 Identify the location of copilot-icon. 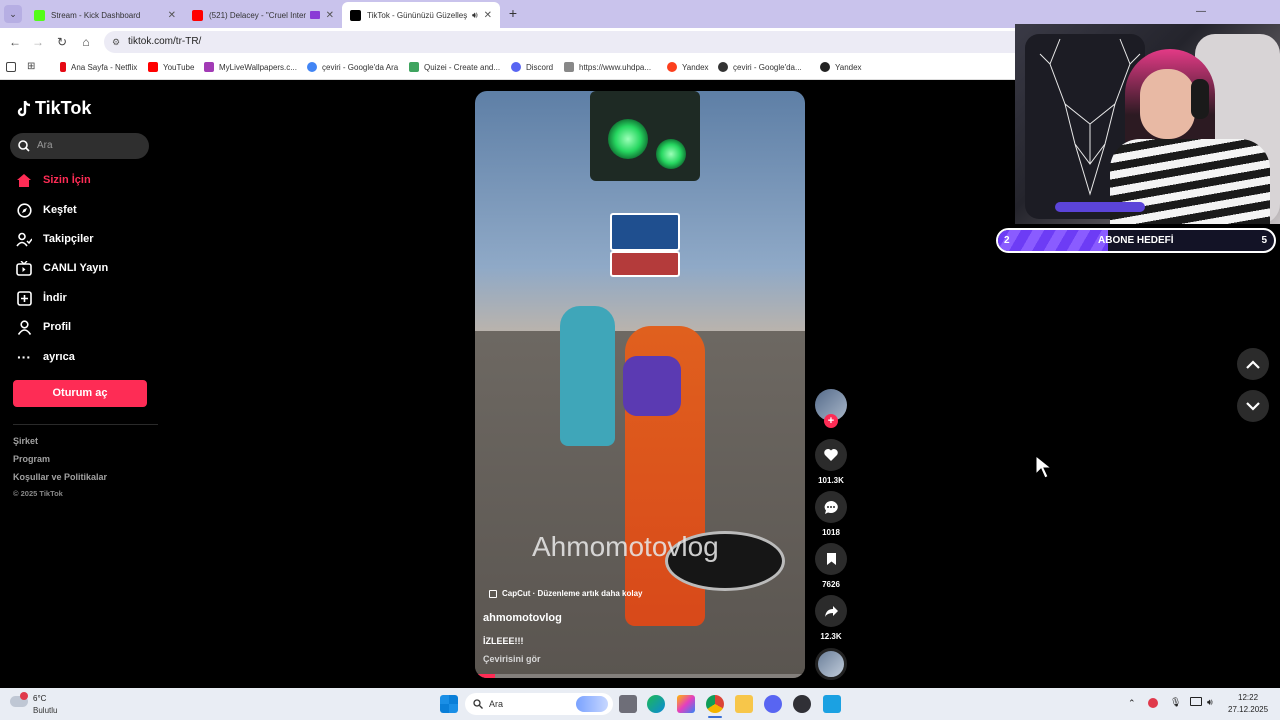
(686, 704).